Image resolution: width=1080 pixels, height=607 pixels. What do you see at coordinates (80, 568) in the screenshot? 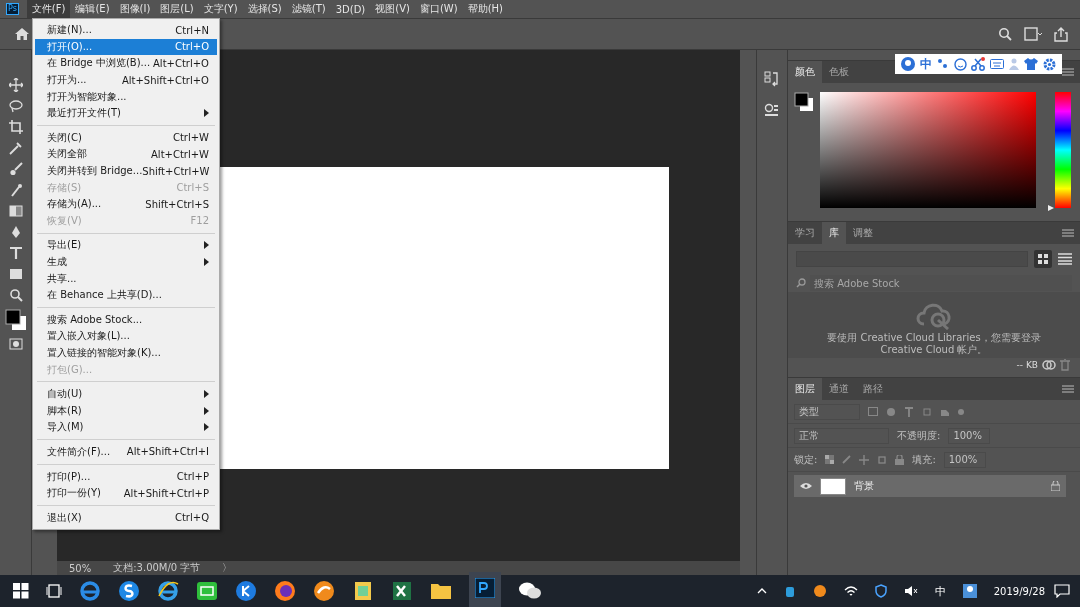
I see `zoom-level: 50%` at bounding box center [80, 568].